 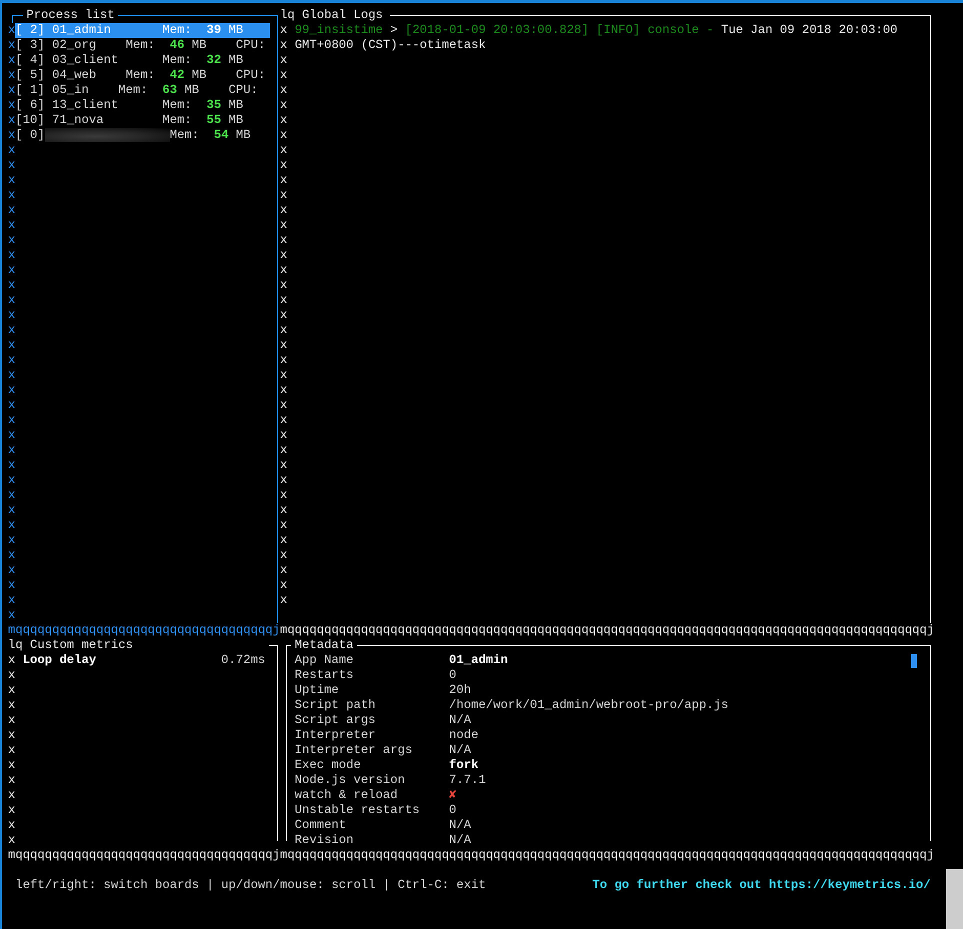 I want to click on field-value: ✘, so click(x=452, y=795).